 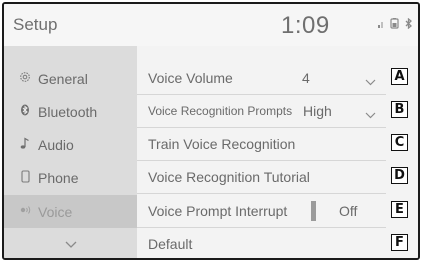 What do you see at coordinates (25, 144) in the screenshot?
I see `music-note-icon` at bounding box center [25, 144].